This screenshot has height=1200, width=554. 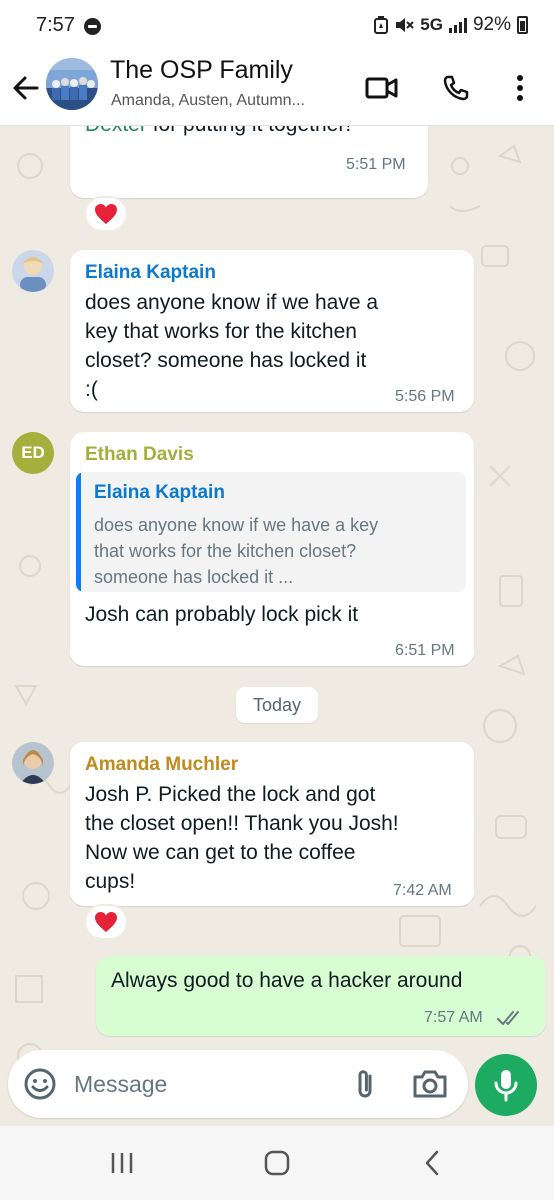 I want to click on video-call-button, so click(x=382, y=88).